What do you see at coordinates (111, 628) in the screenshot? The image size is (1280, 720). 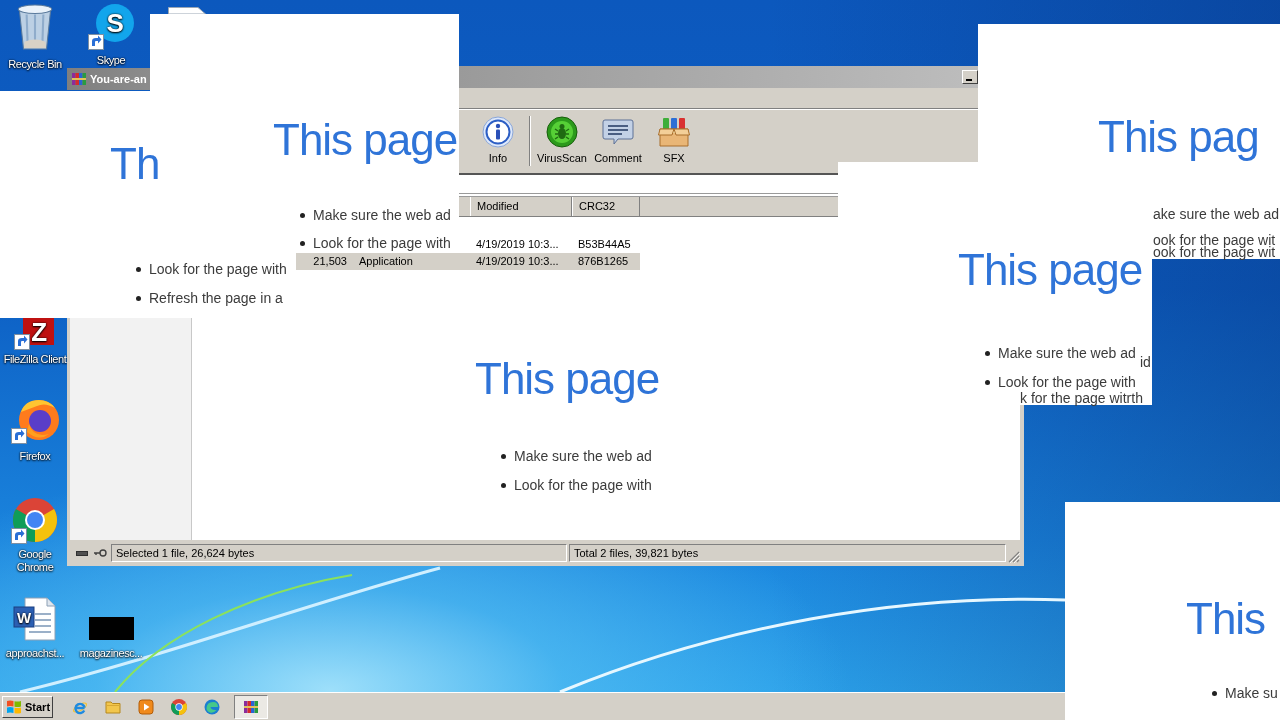 I see `thumbnail-icon` at bounding box center [111, 628].